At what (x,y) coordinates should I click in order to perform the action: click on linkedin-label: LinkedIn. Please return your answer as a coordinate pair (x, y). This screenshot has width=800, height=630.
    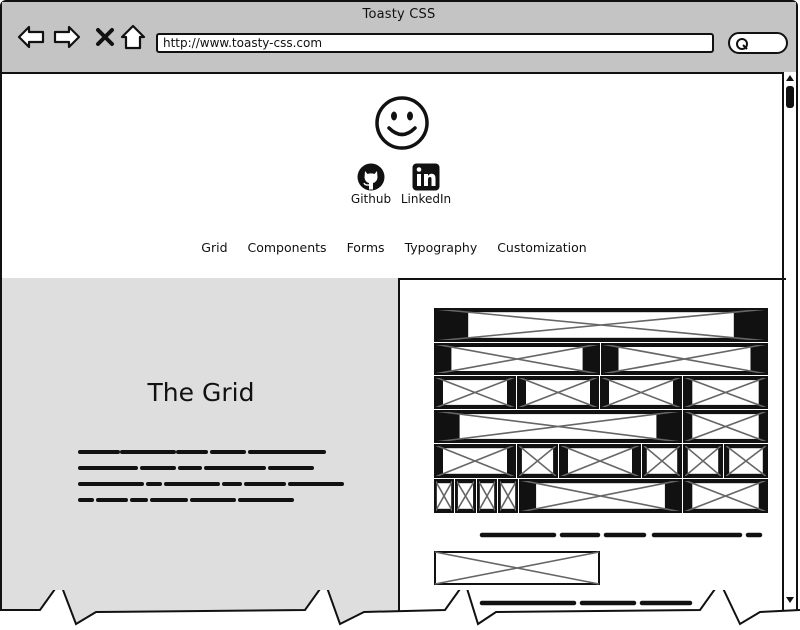
    Looking at the image, I should click on (426, 199).